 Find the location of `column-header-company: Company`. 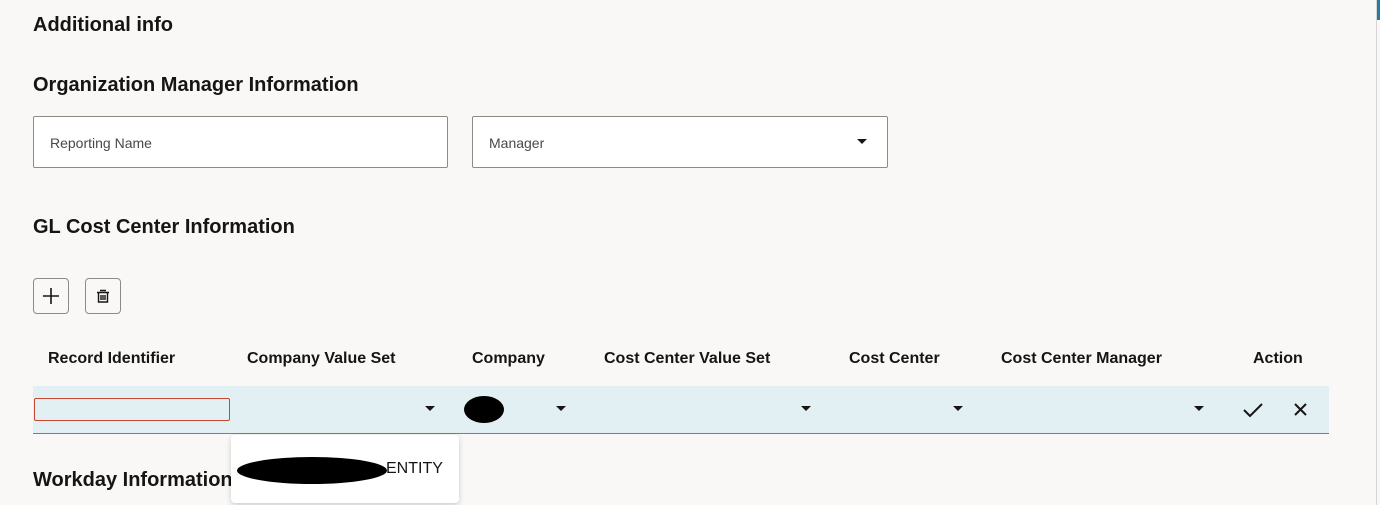

column-header-company: Company is located at coordinates (508, 358).